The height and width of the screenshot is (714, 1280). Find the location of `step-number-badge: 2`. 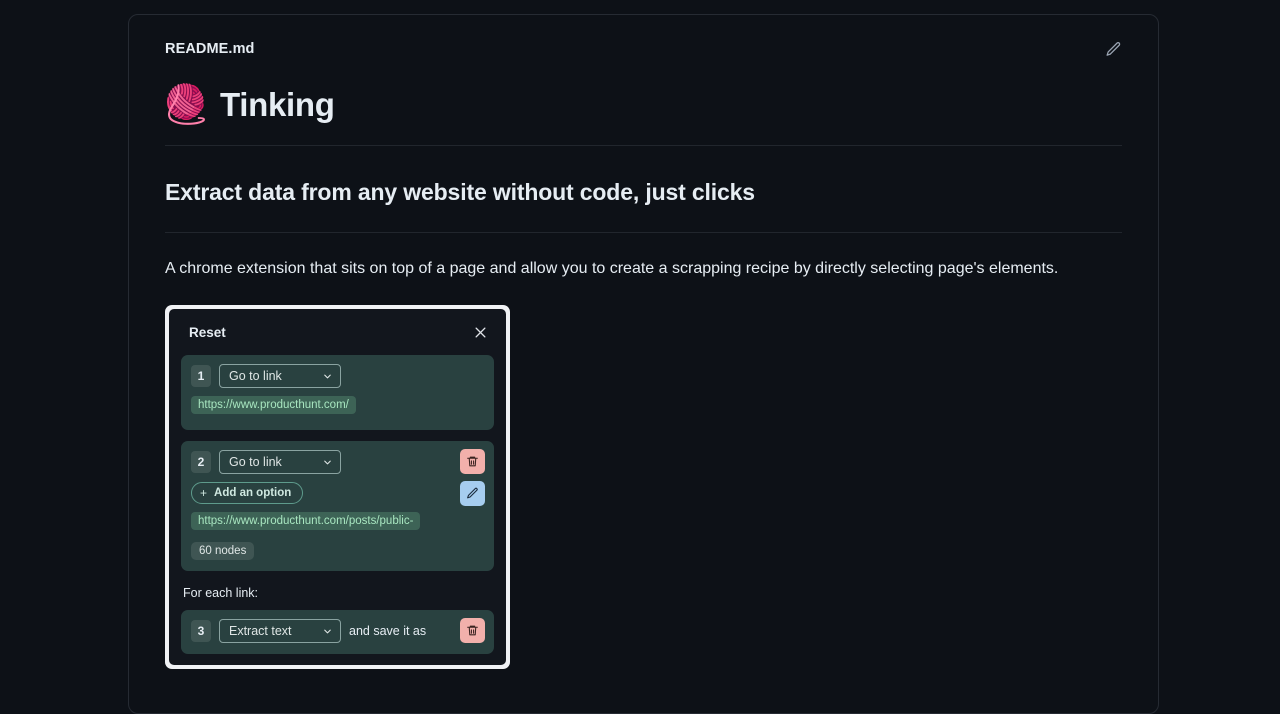

step-number-badge: 2 is located at coordinates (201, 462).